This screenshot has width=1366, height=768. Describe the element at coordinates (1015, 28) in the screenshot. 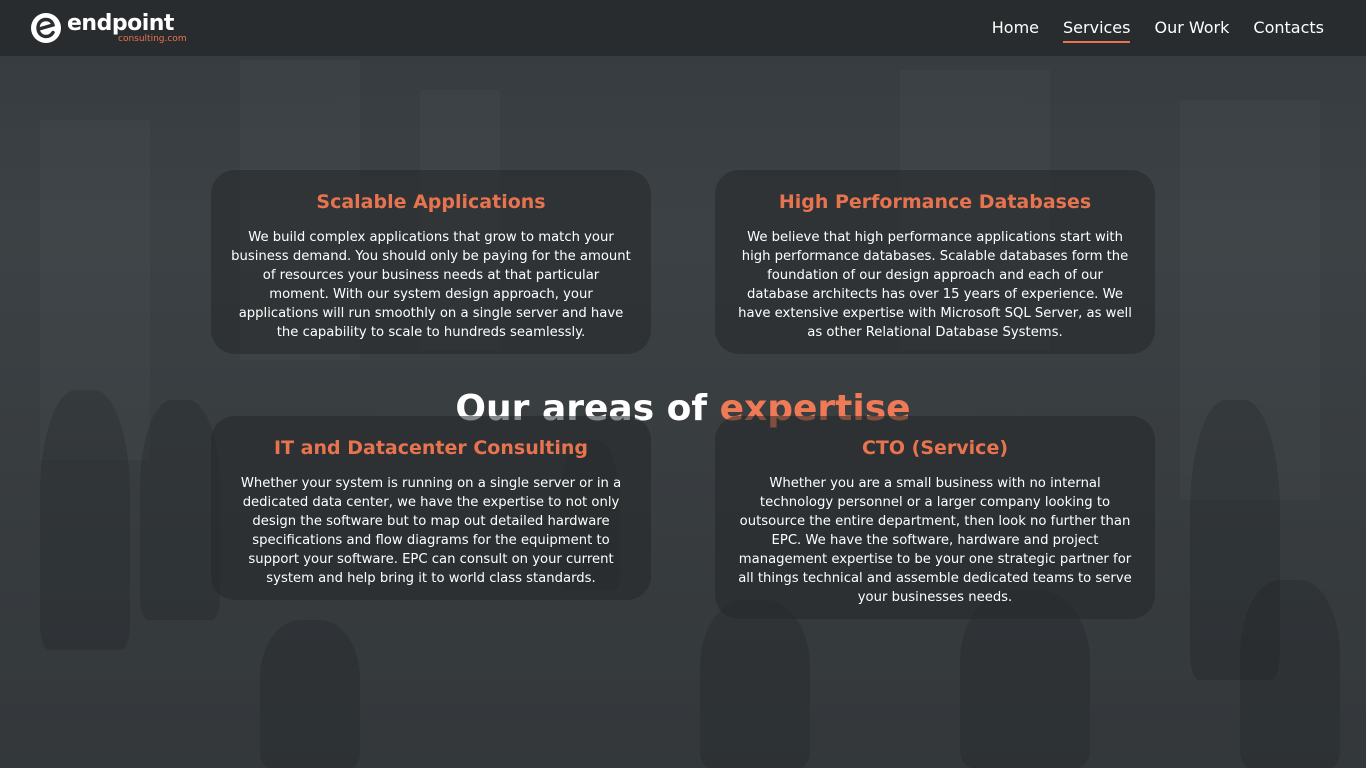

I see `nav-home-link: Home` at that location.